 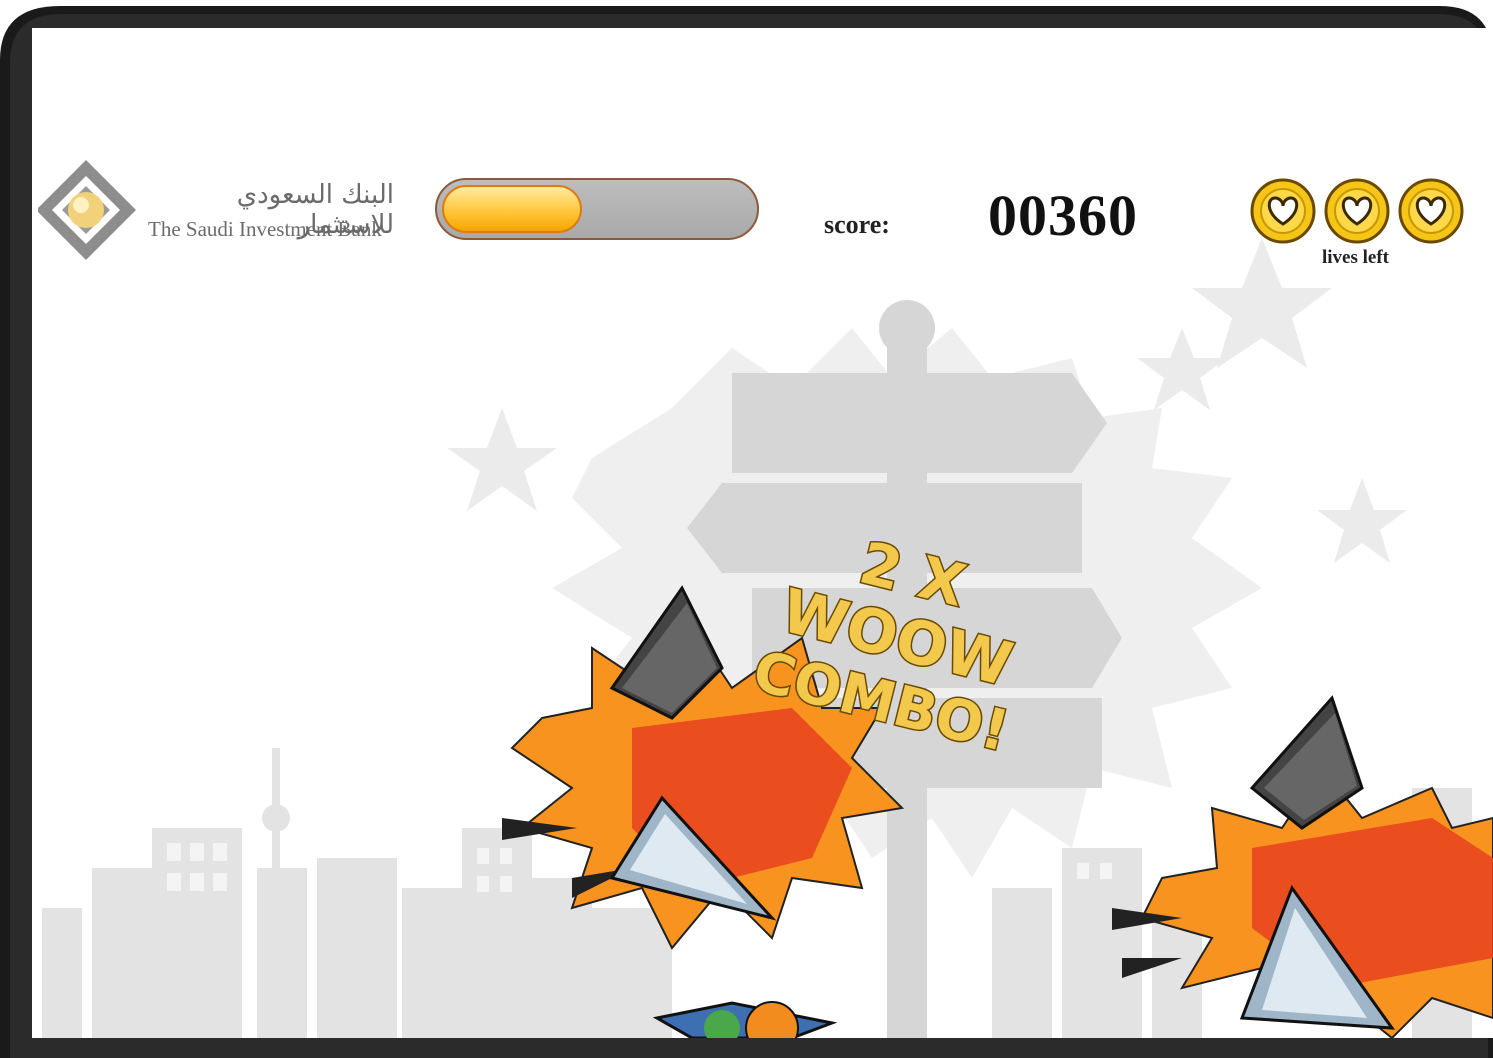 I want to click on score-label: score:, so click(x=857, y=224).